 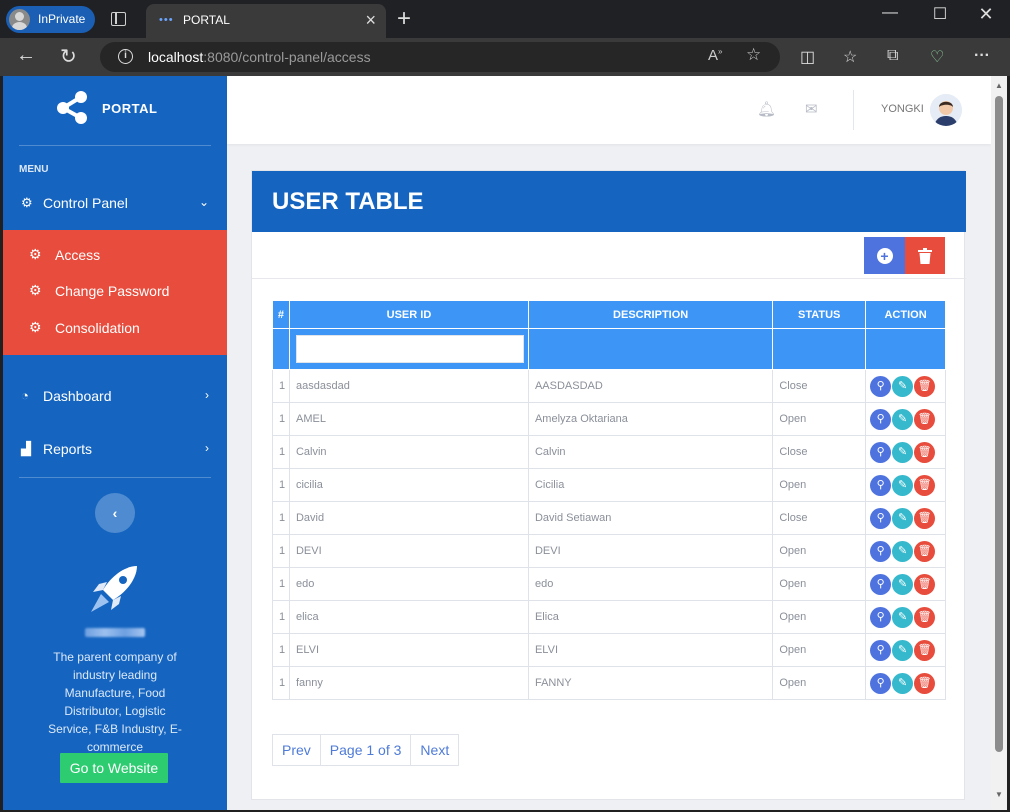 I want to click on favorite-star-icon: ☆, so click(x=753, y=55).